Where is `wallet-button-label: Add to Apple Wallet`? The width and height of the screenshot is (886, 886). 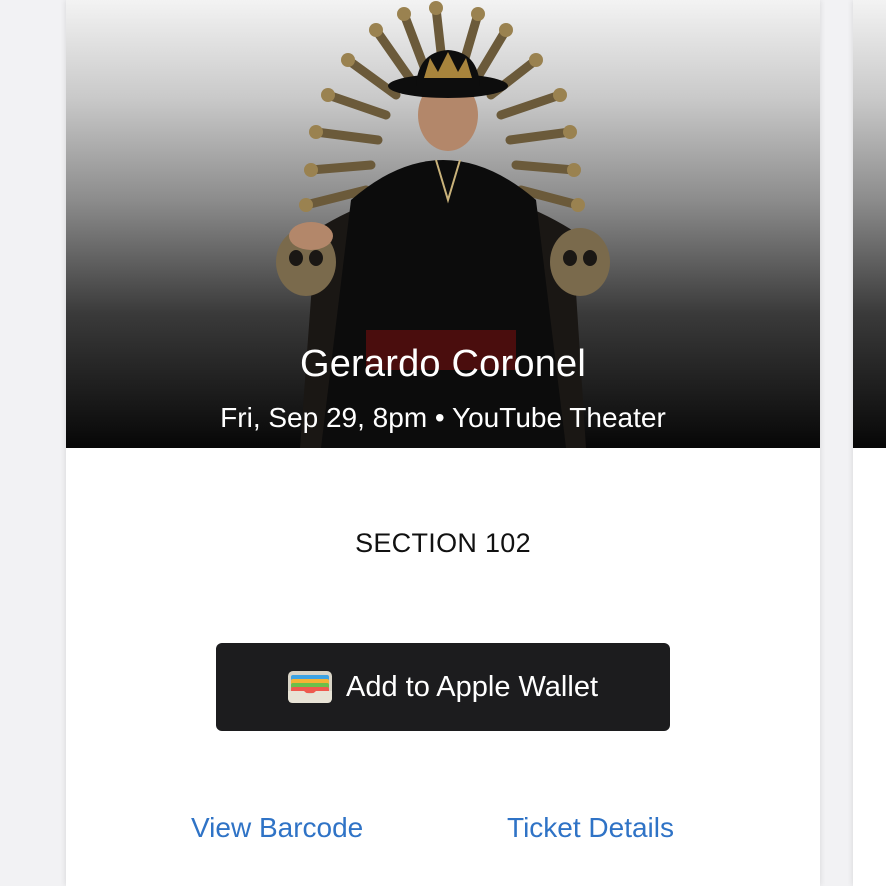 wallet-button-label: Add to Apple Wallet is located at coordinates (472, 686).